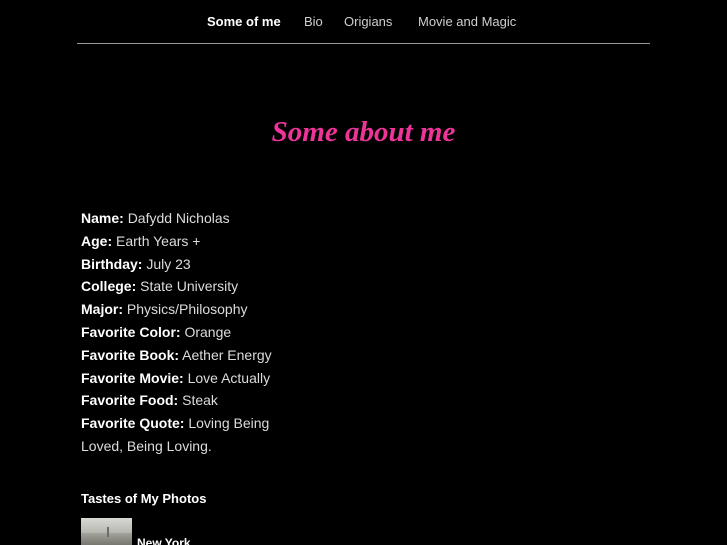 This screenshot has width=727, height=545. I want to click on profile-value: Physics/Philosophy, so click(187, 309).